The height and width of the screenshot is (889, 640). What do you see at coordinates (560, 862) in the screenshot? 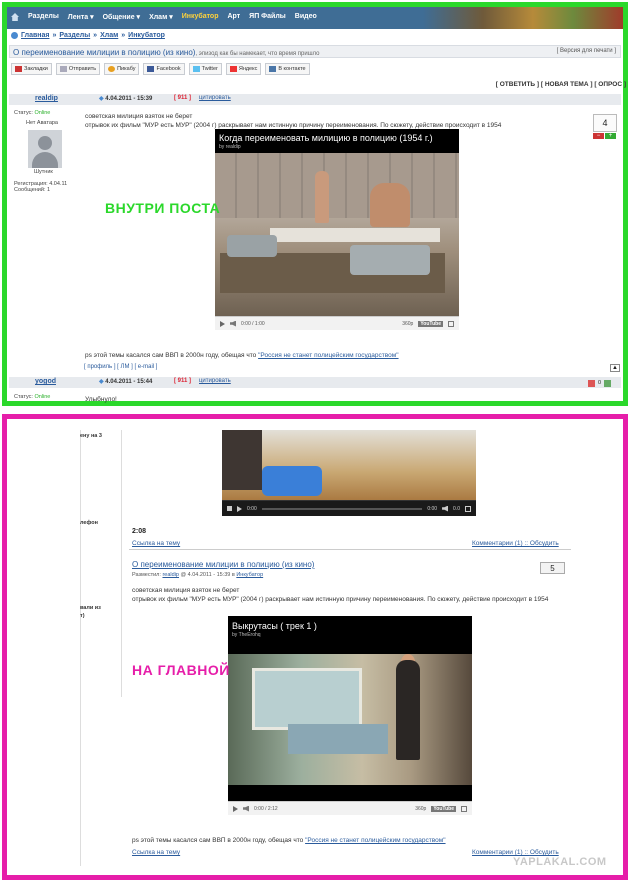
I see `site-watermark: YAPLAKAL.COM` at bounding box center [560, 862].